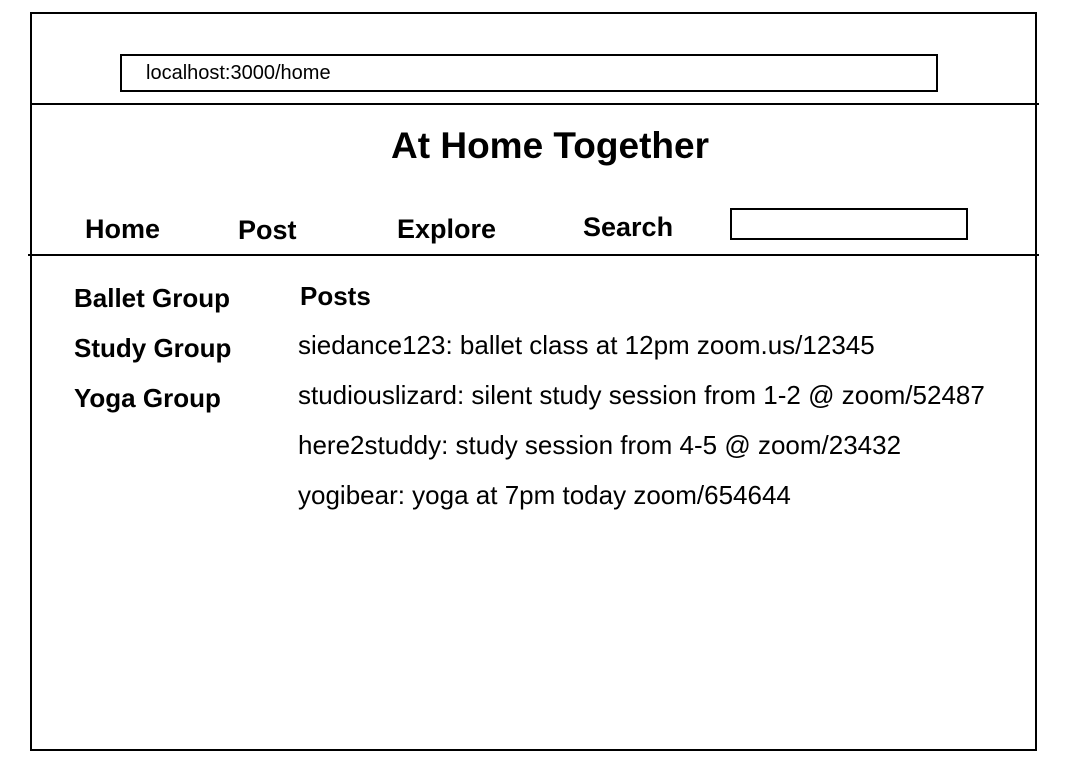  I want to click on nav-home-link: Home, so click(122, 229).